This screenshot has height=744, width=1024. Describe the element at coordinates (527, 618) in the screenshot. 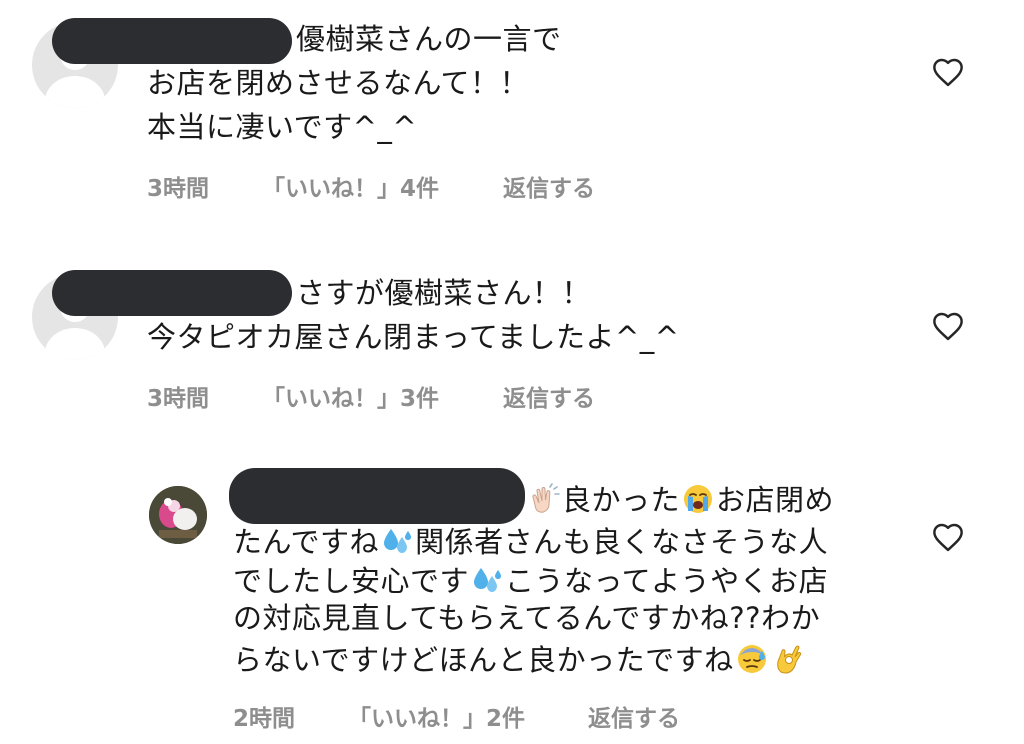

I see `comment-text-line: の対応見直してもらえてるんですかね??わか` at that location.